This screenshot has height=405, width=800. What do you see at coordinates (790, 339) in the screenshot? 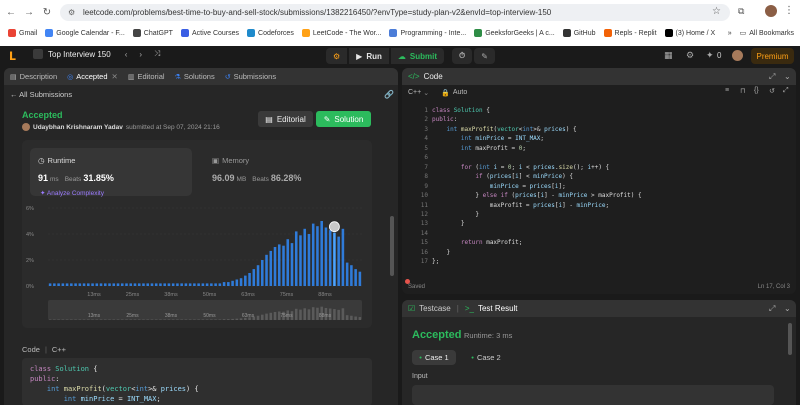
I see `right-scrollbar` at bounding box center [790, 339].